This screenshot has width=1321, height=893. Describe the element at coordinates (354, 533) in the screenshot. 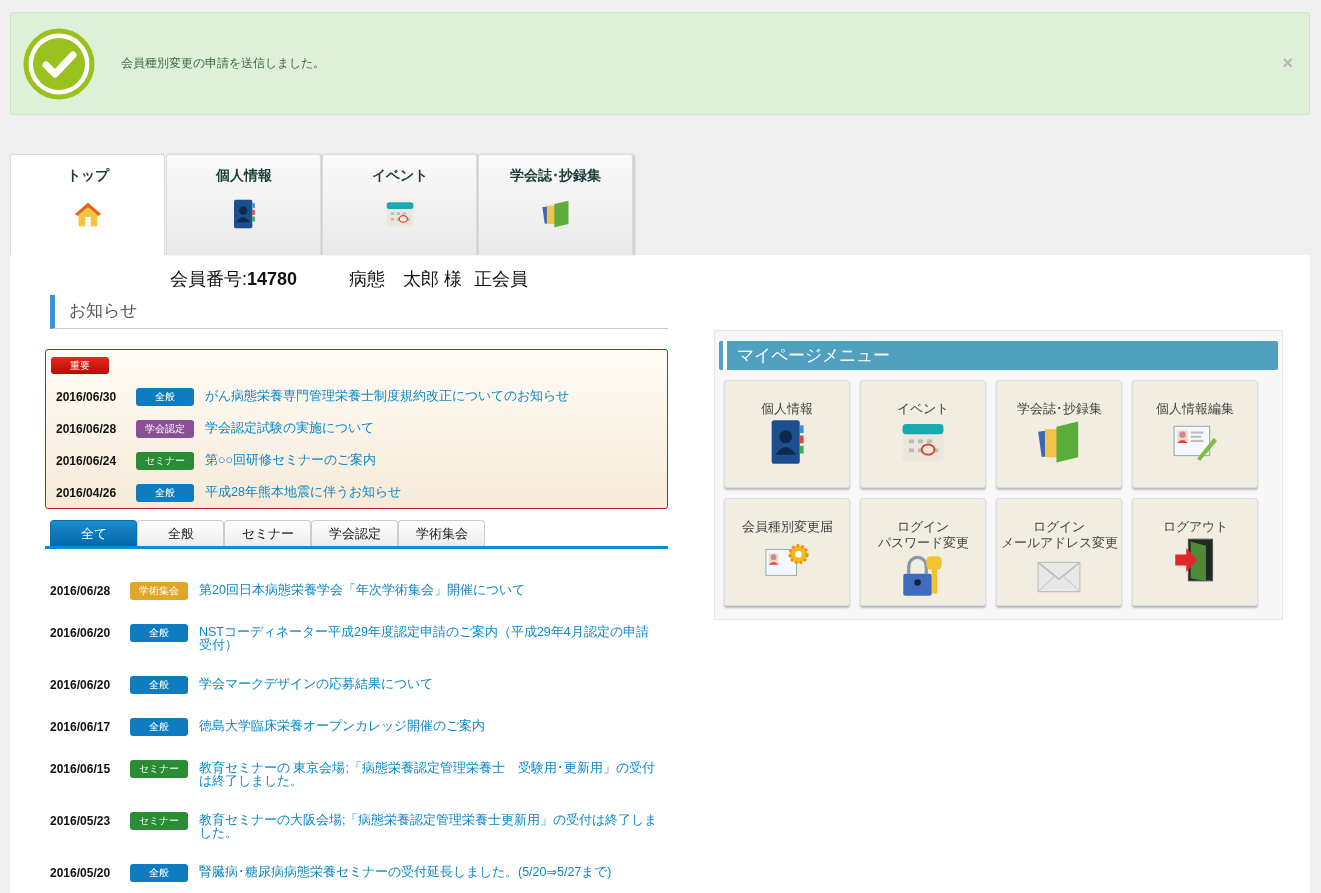

I see `filter-tab: 学会認定` at that location.